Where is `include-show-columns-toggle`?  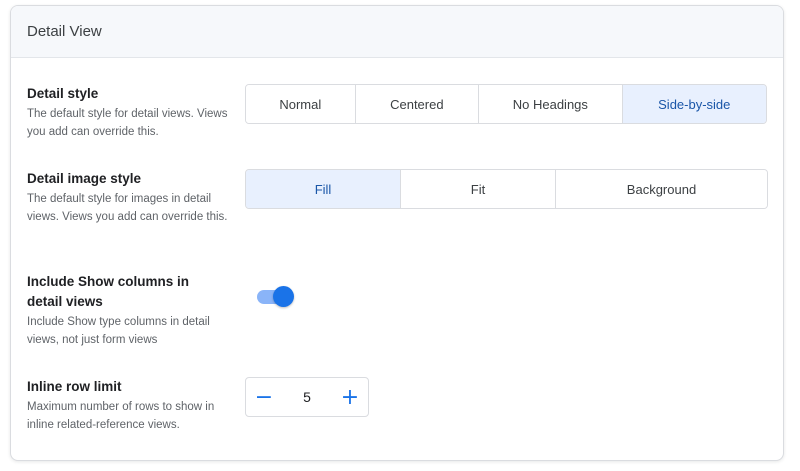 include-show-columns-toggle is located at coordinates (275, 297).